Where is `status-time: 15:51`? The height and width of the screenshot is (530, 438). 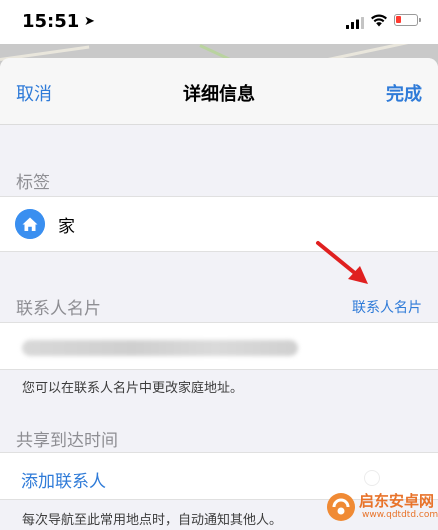
status-time: 15:51 is located at coordinates (51, 21).